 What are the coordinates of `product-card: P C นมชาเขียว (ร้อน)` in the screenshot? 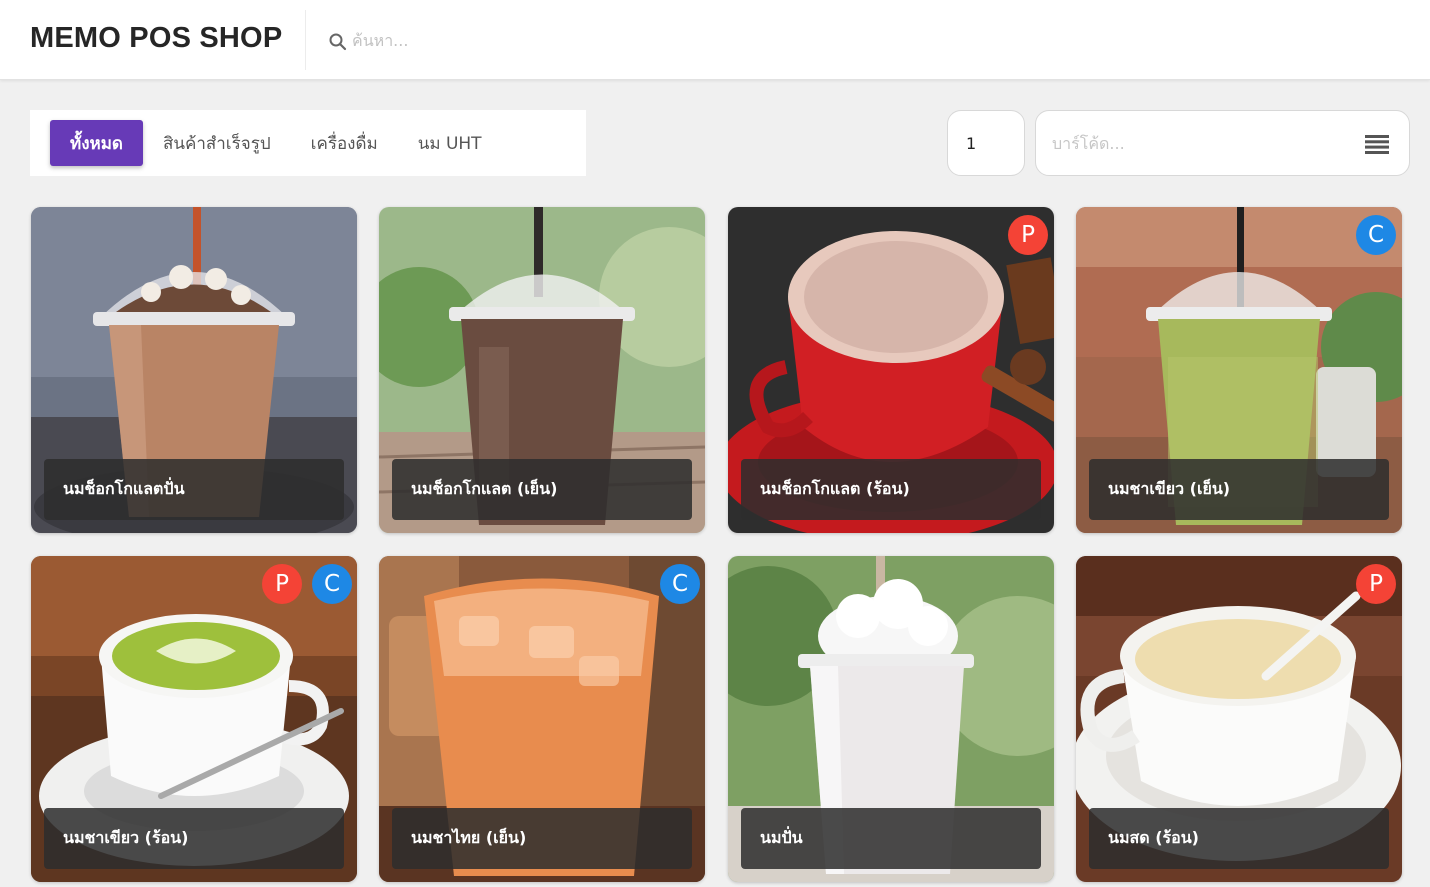 It's located at (194, 719).